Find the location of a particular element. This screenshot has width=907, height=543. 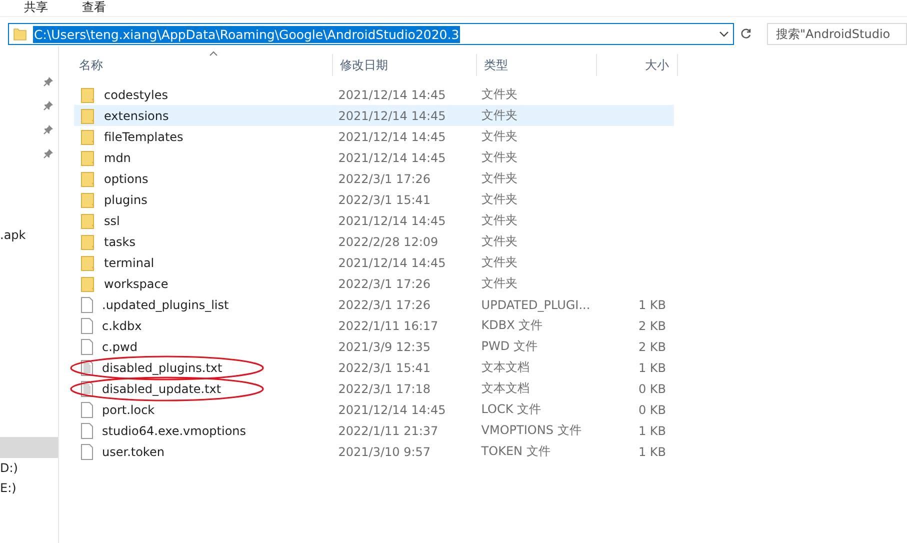

file-row: disabled_update.txt 2022/3/1 17:18 文本文档 0 KB is located at coordinates (374, 388).